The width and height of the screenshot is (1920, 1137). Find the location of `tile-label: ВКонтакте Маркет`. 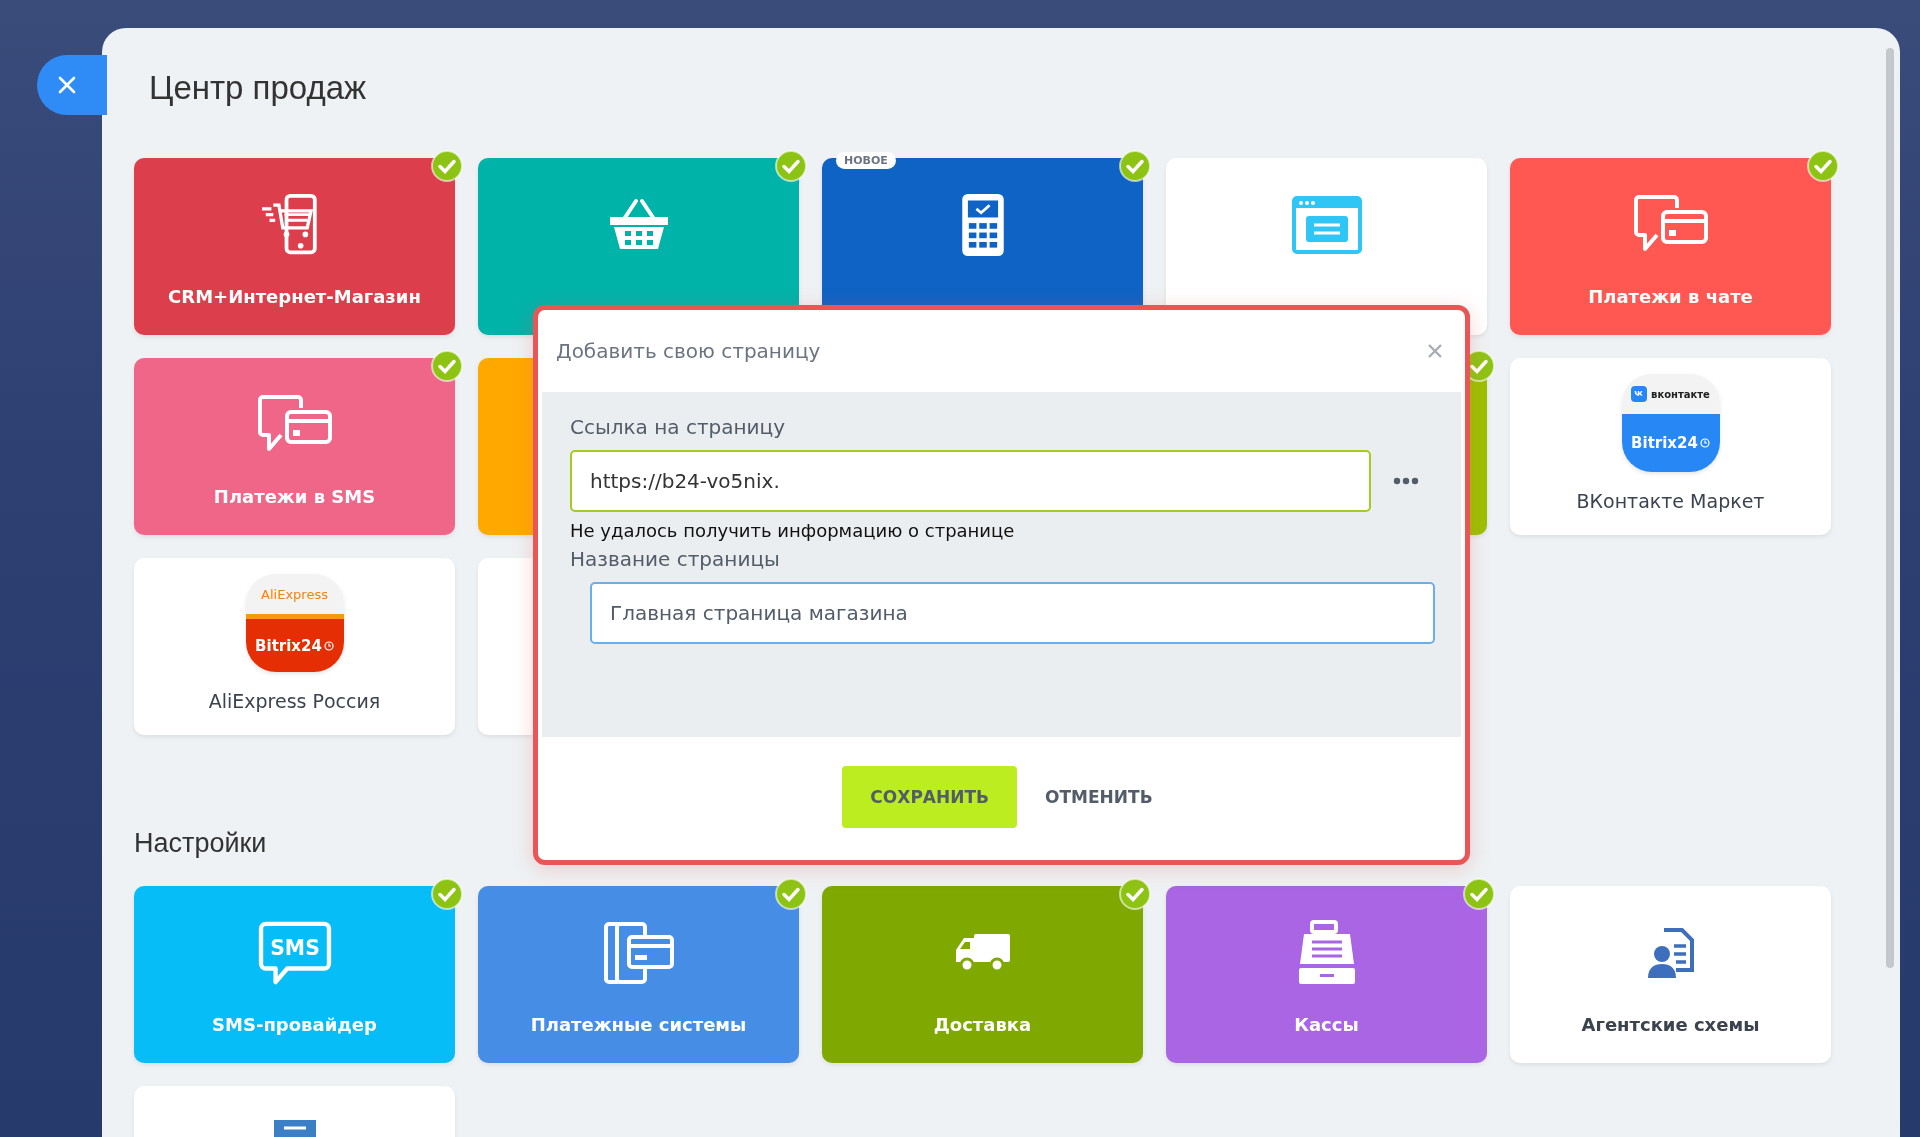

tile-label: ВКонтакте Маркет is located at coordinates (1670, 501).